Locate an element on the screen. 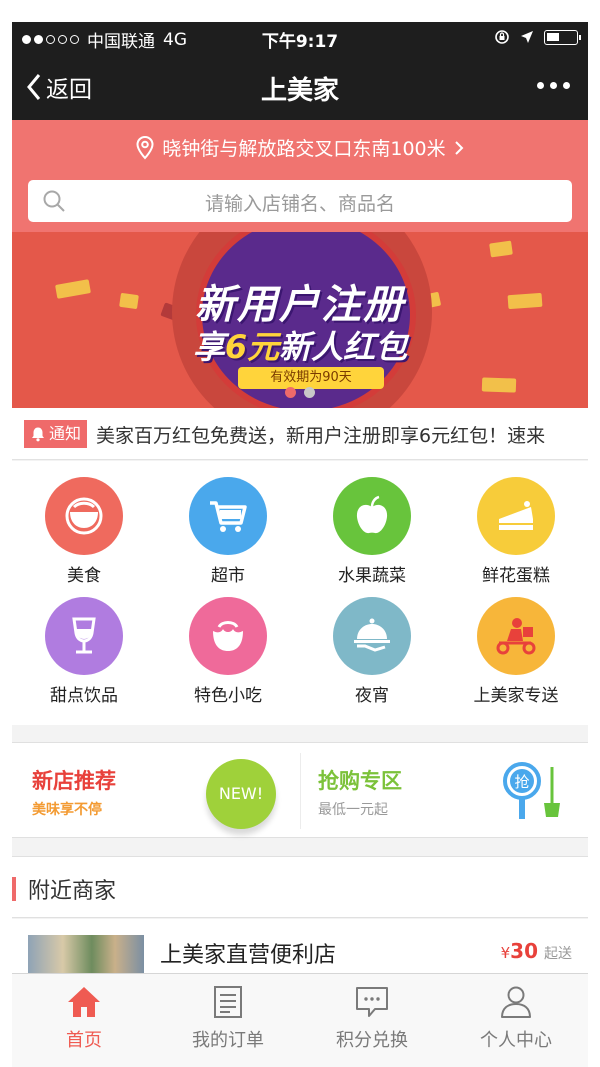  banner-amount: 6元 is located at coordinates (252, 347).